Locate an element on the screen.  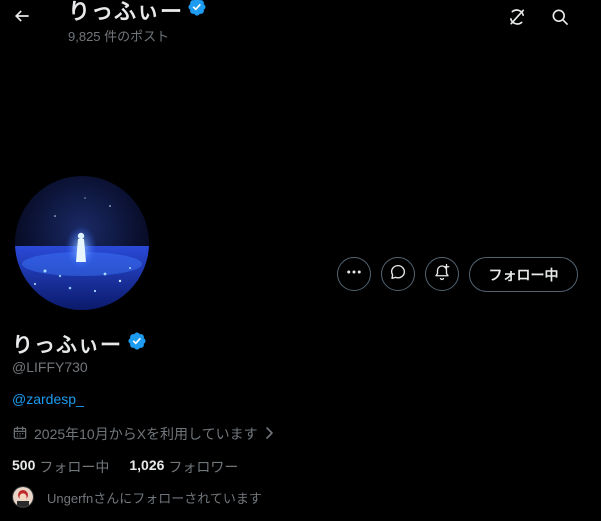
notification-subscribe-button is located at coordinates (442, 274).